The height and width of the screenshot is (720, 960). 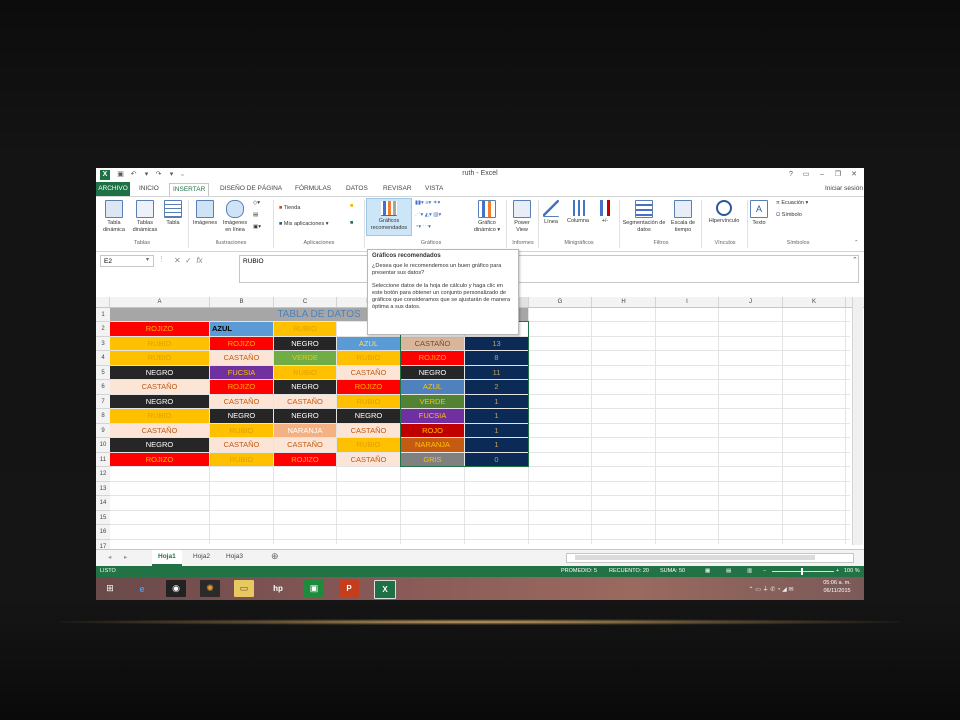 I want to click on store-app-icon: ▣, so click(x=314, y=588).